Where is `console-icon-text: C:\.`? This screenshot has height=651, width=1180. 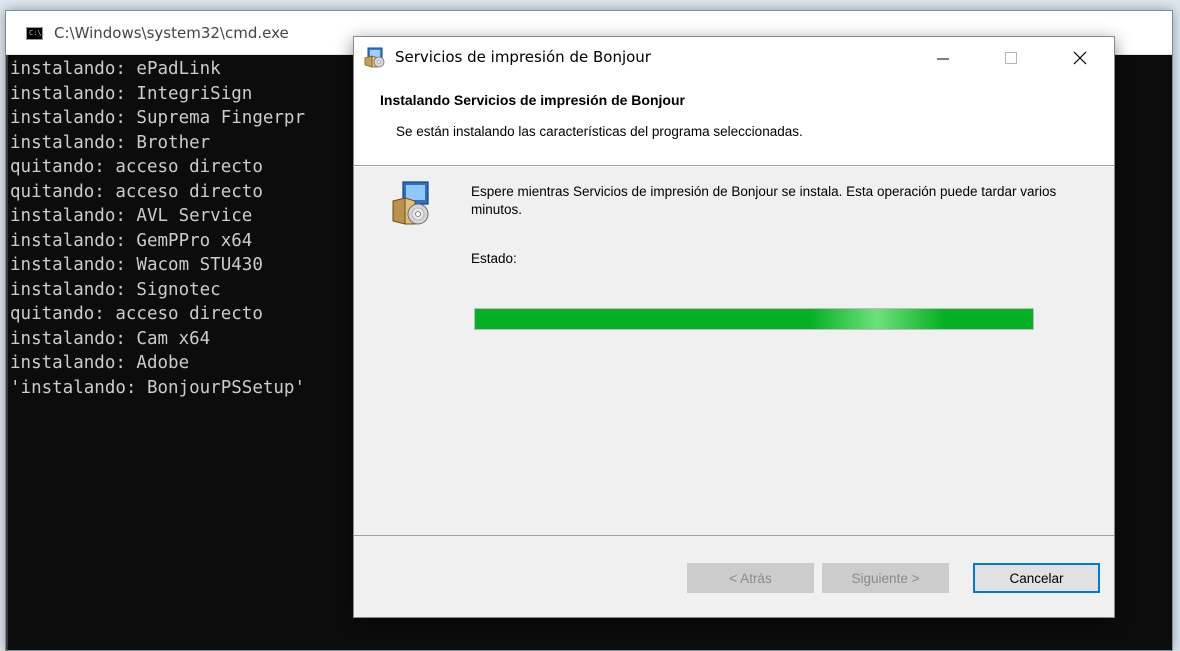 console-icon-text: C:\. is located at coordinates (37, 33).